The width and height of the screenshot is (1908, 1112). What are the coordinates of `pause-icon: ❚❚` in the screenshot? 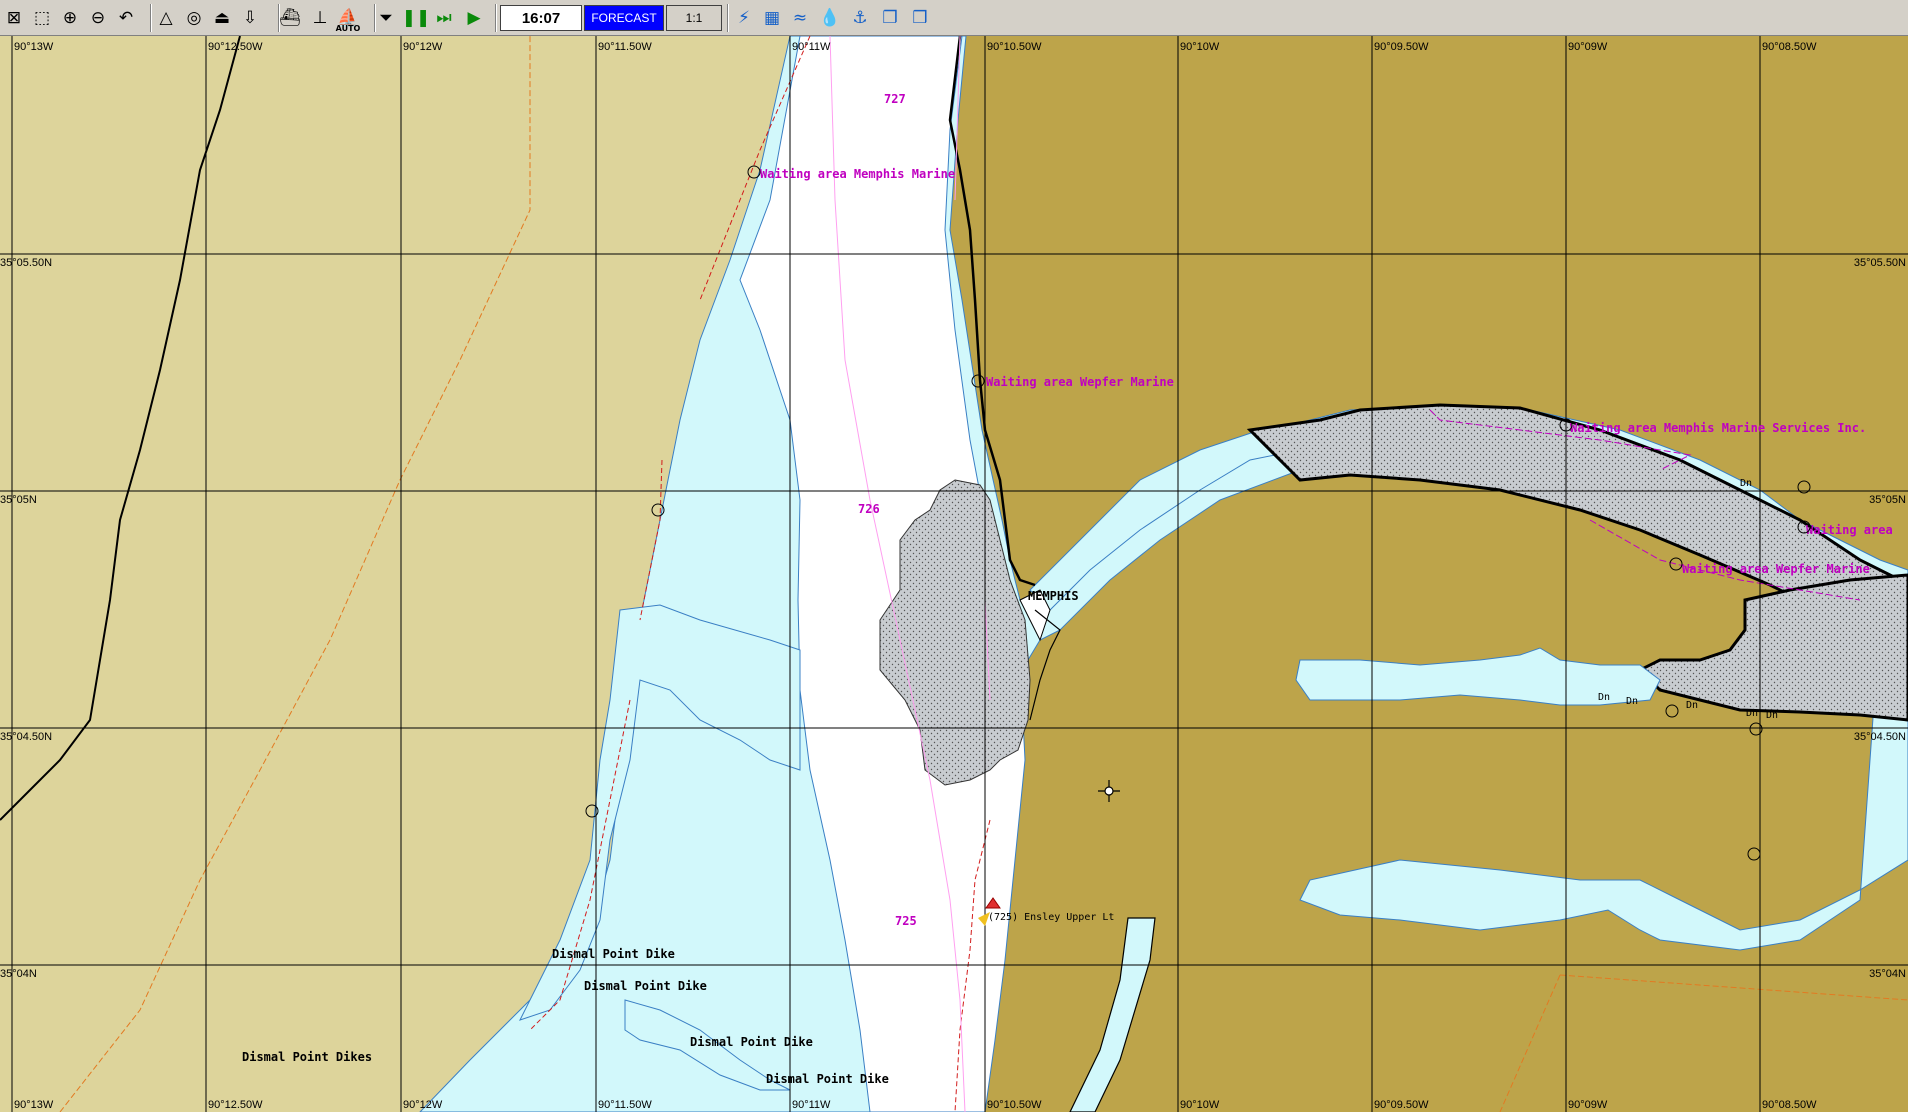 It's located at (416, 18).